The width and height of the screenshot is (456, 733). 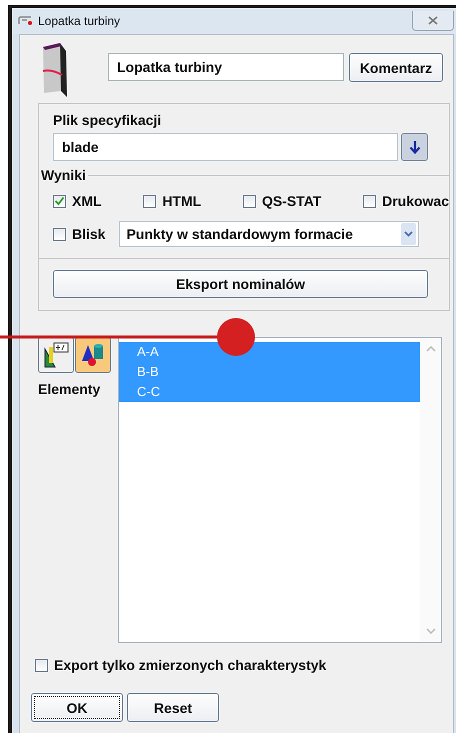 What do you see at coordinates (55, 70) in the screenshot?
I see `turbine-blade-icon` at bounding box center [55, 70].